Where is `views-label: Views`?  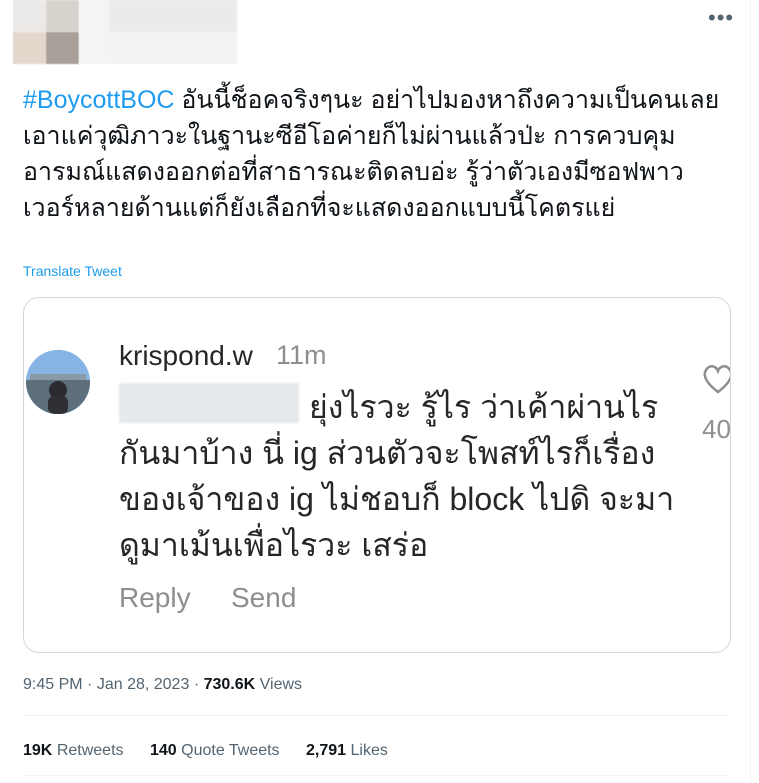
views-label: Views is located at coordinates (281, 684).